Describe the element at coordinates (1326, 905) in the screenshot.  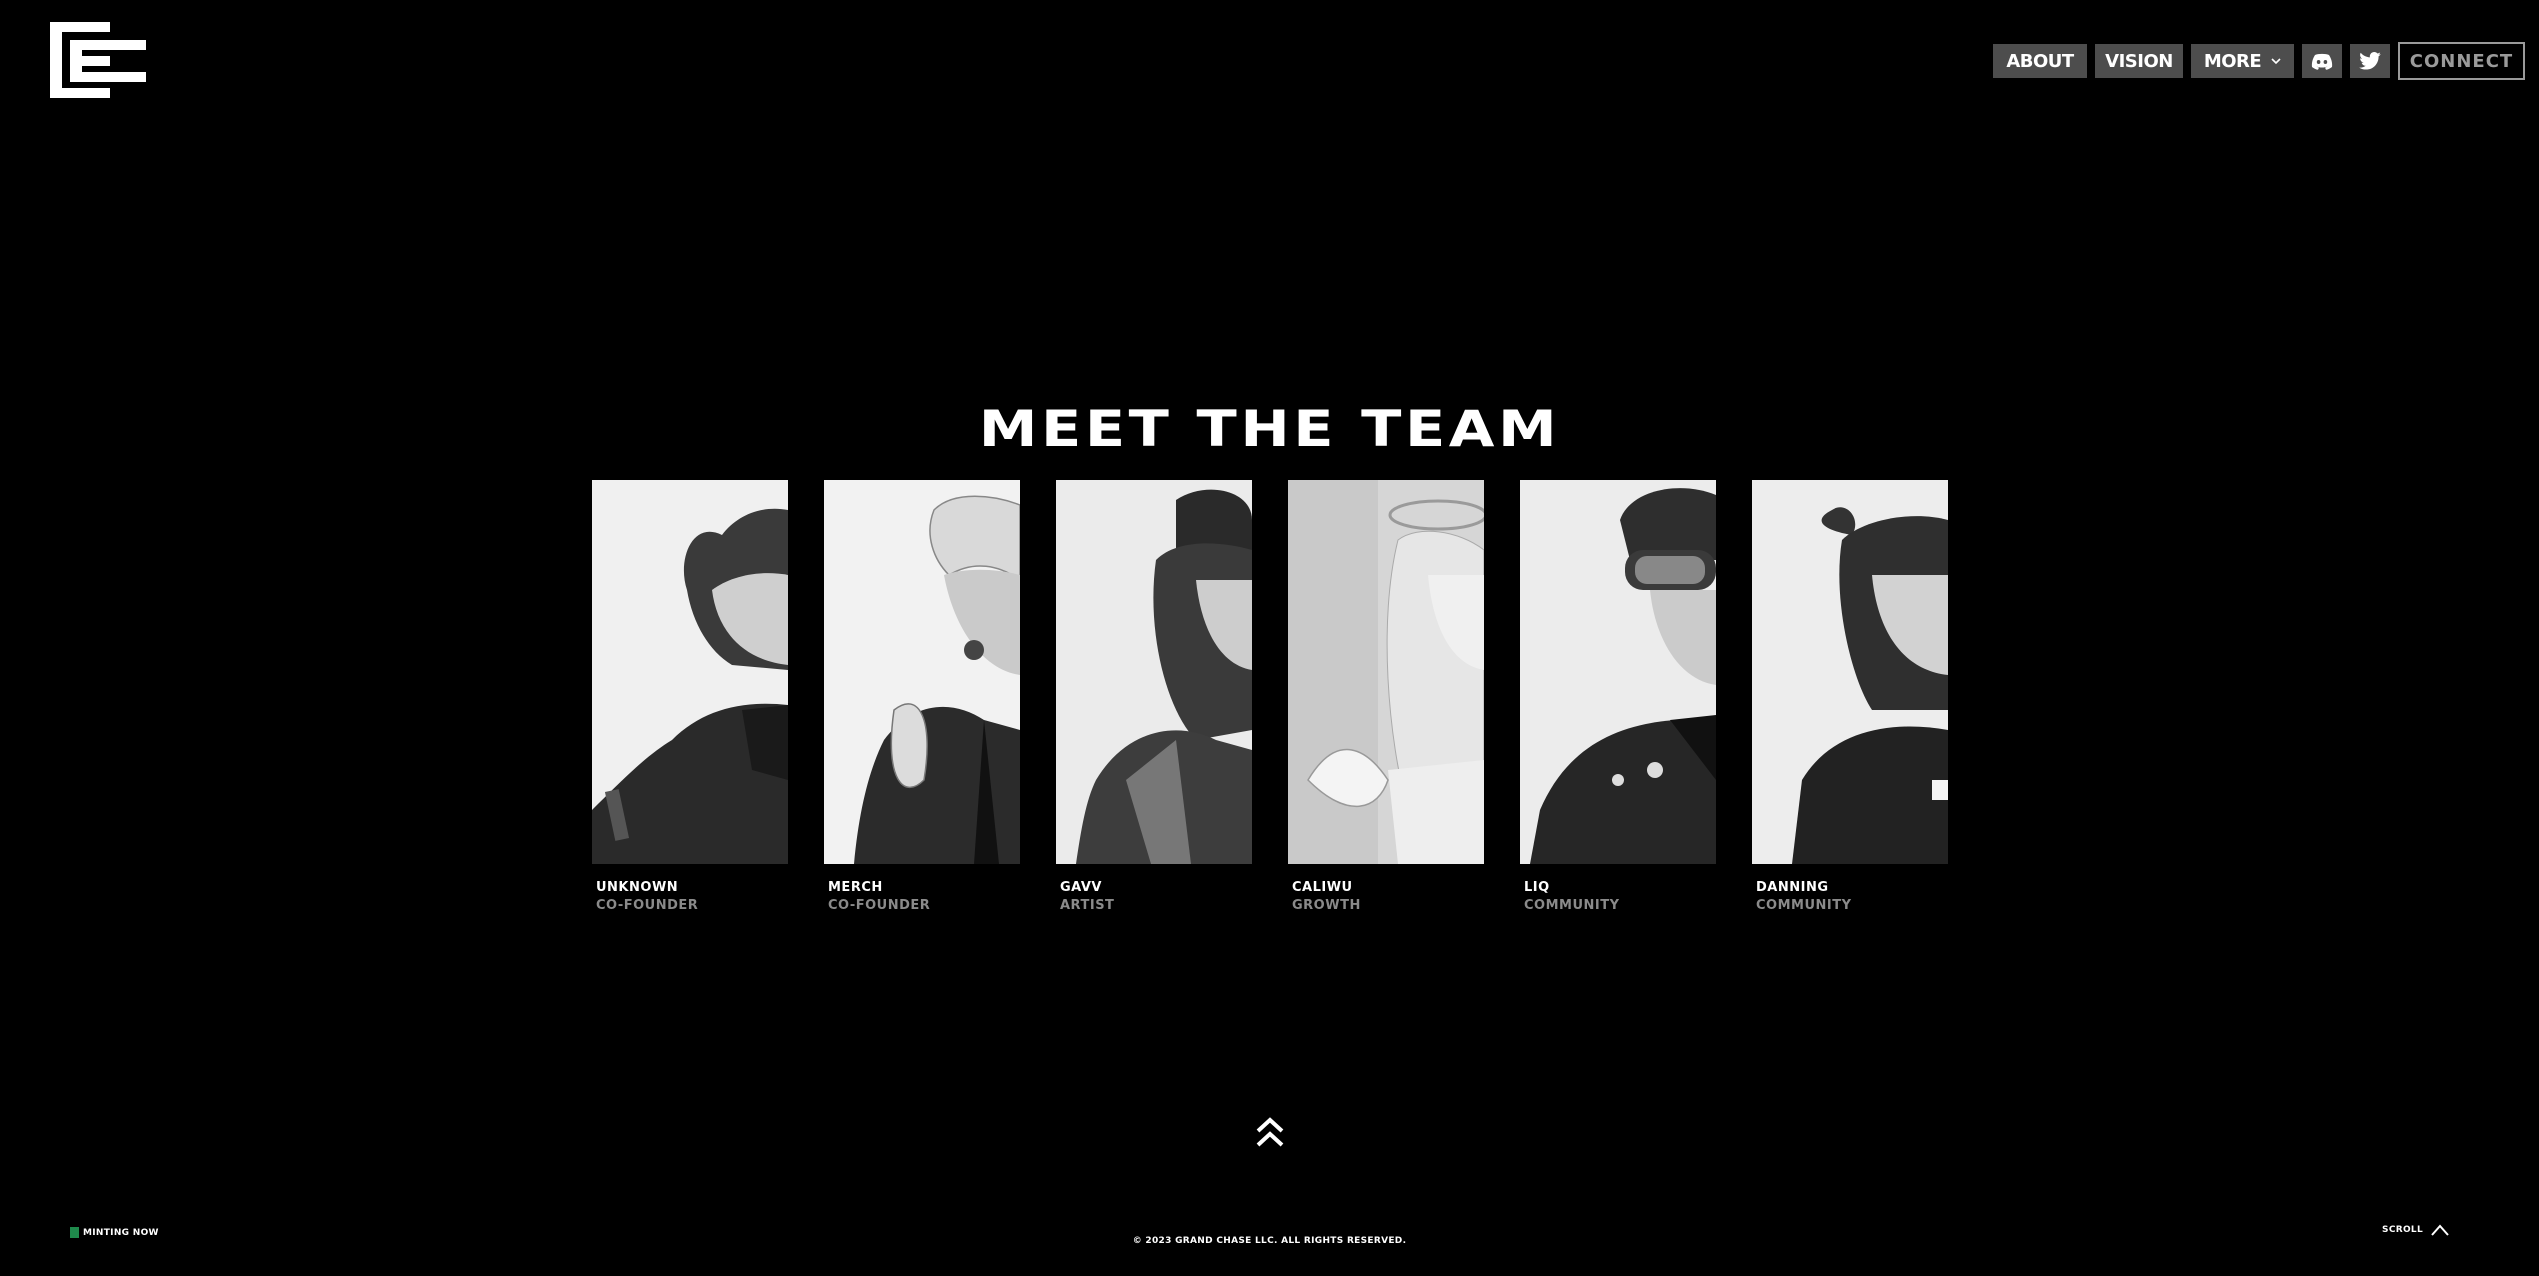
I see `member-role: GROWTH` at that location.